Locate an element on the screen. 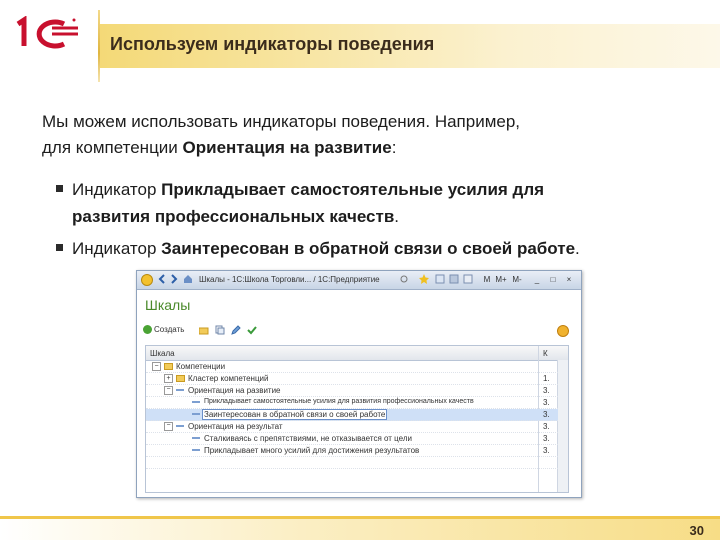 This screenshot has width=720, height=540. table-header: Шкала К is located at coordinates (357, 353).